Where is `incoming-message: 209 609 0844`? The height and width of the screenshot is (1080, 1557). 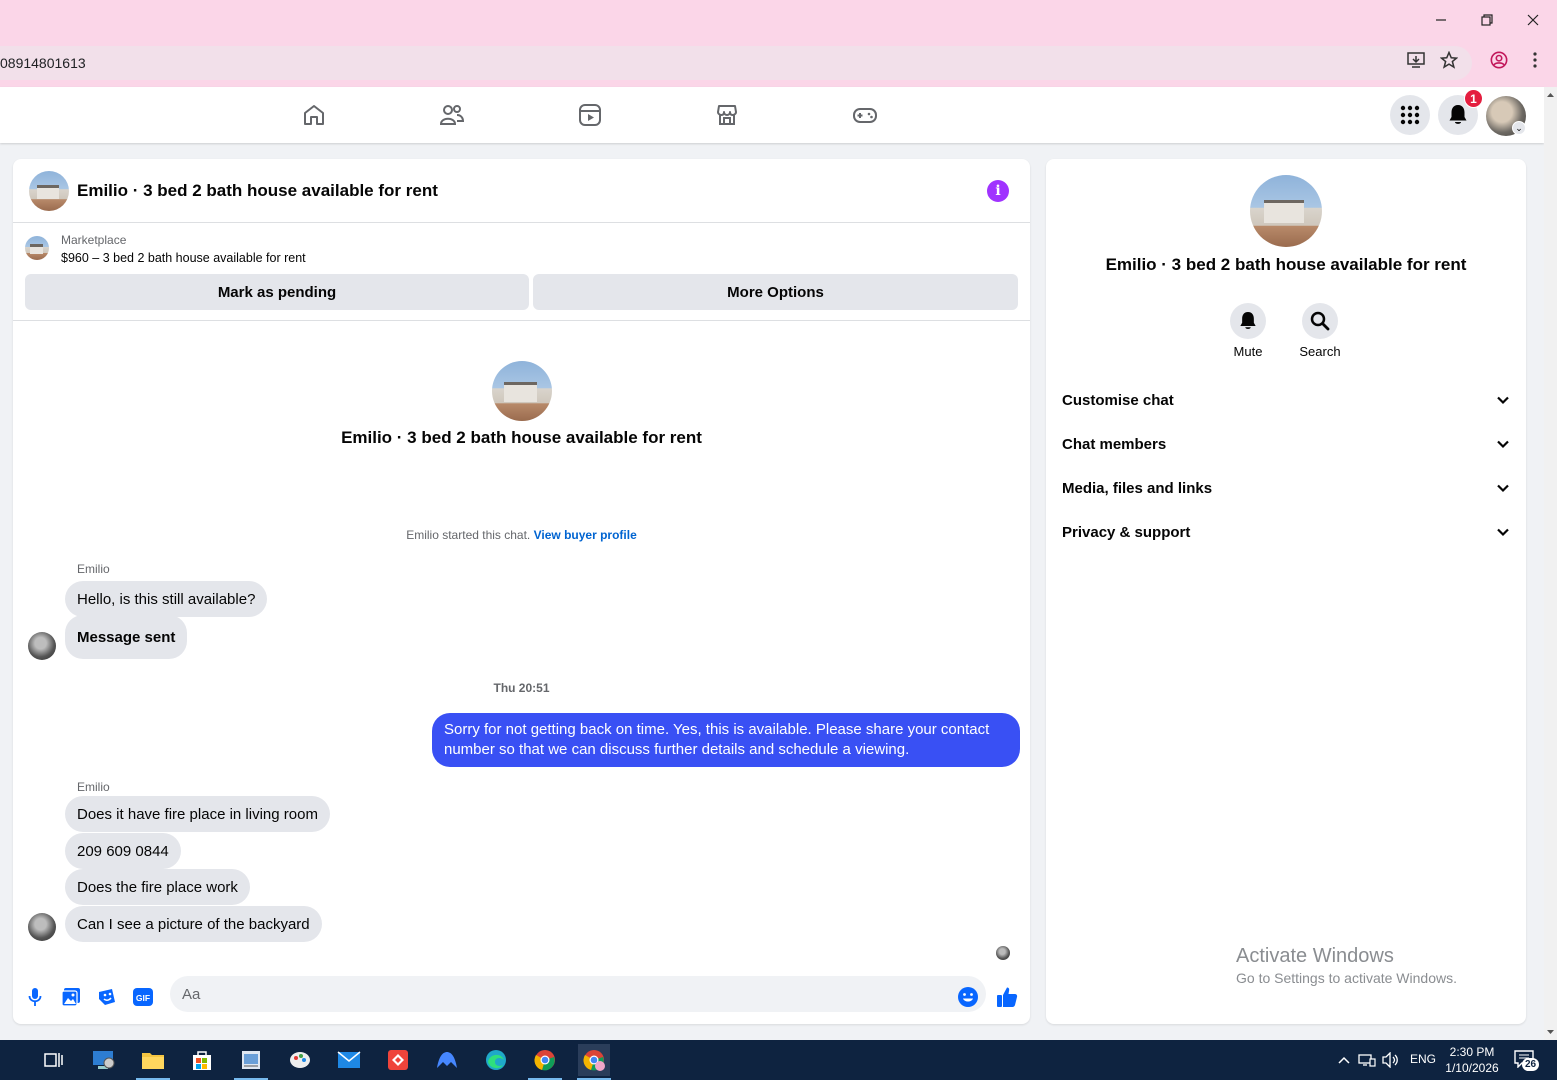
incoming-message: 209 609 0844 is located at coordinates (123, 851).